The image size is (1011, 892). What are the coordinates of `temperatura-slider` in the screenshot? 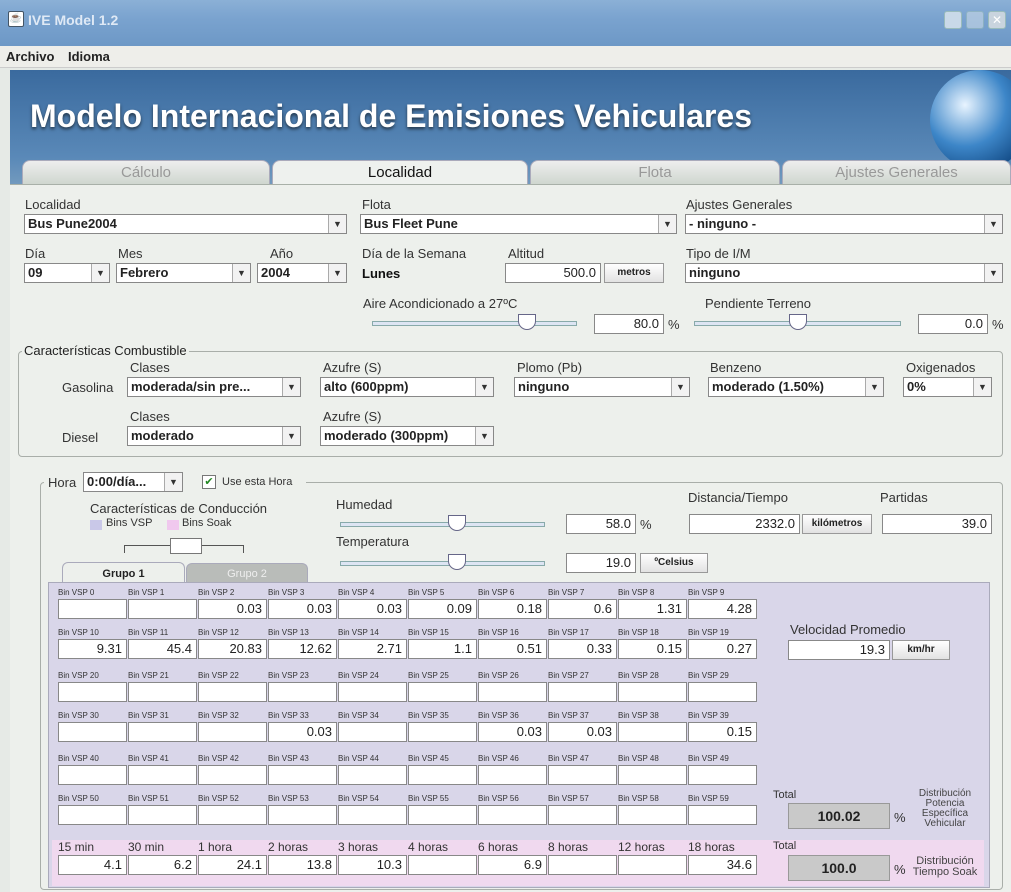 It's located at (442, 562).